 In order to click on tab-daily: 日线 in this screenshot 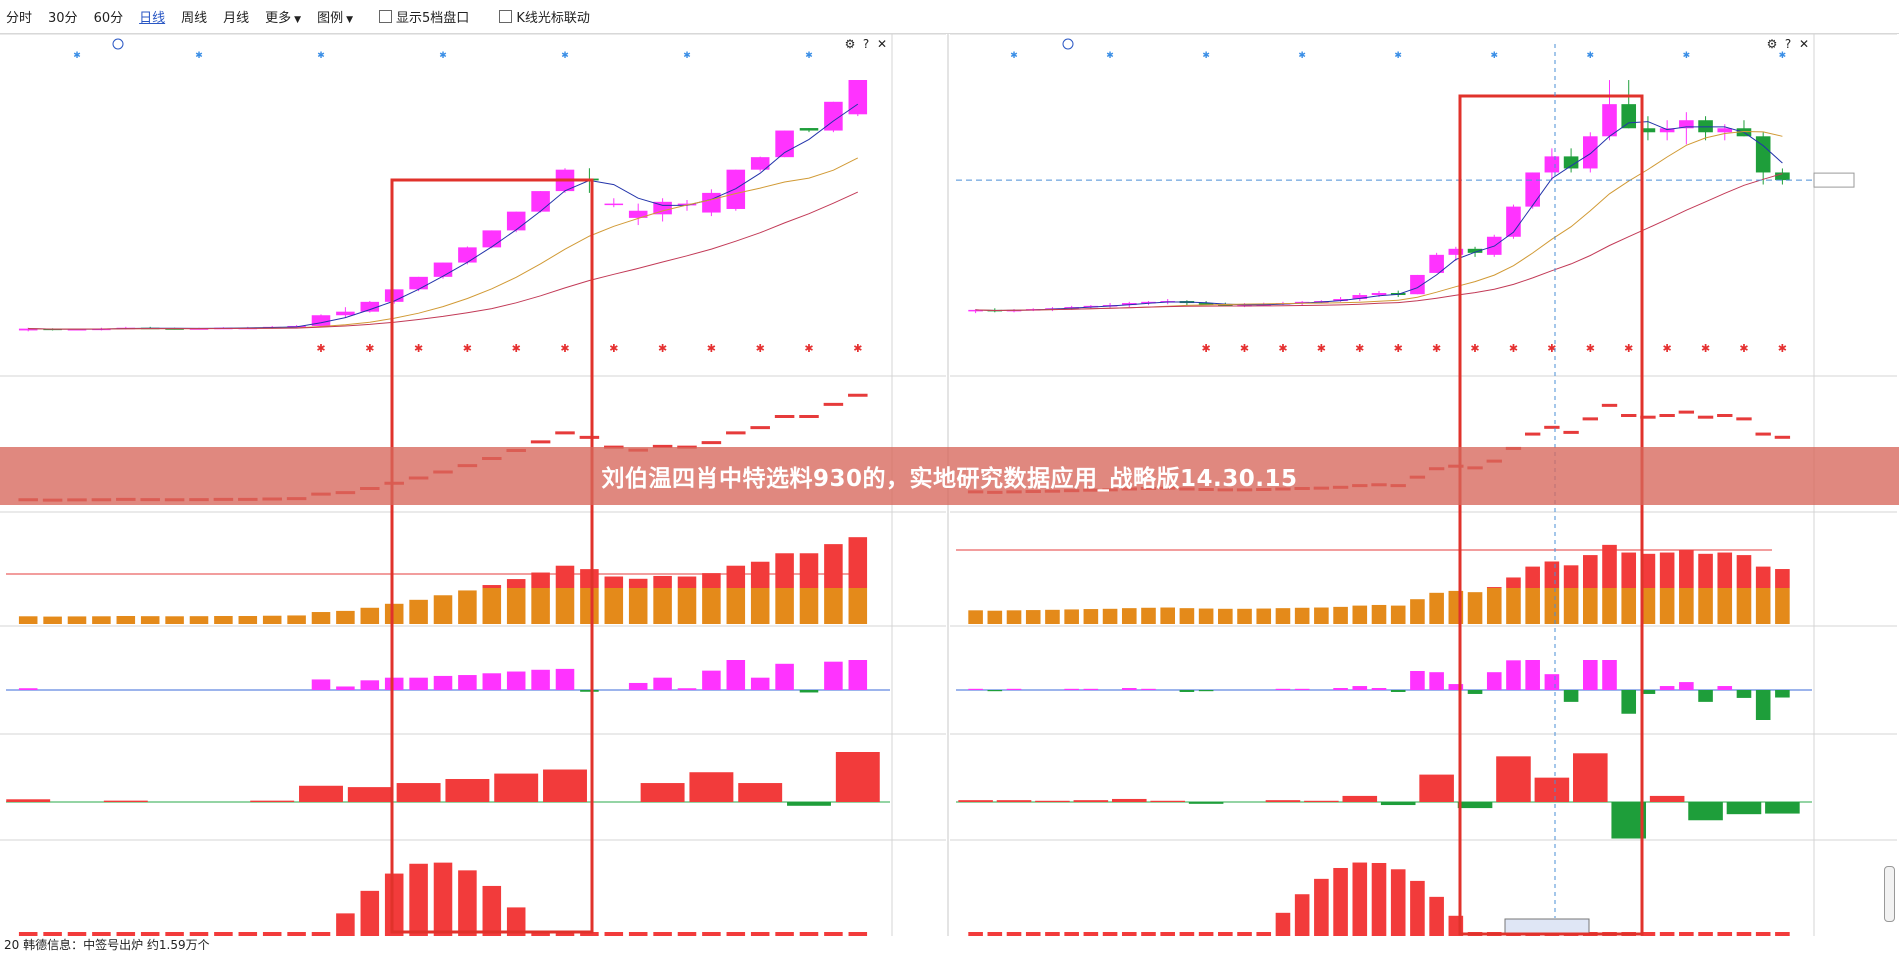, I will do `click(152, 16)`.